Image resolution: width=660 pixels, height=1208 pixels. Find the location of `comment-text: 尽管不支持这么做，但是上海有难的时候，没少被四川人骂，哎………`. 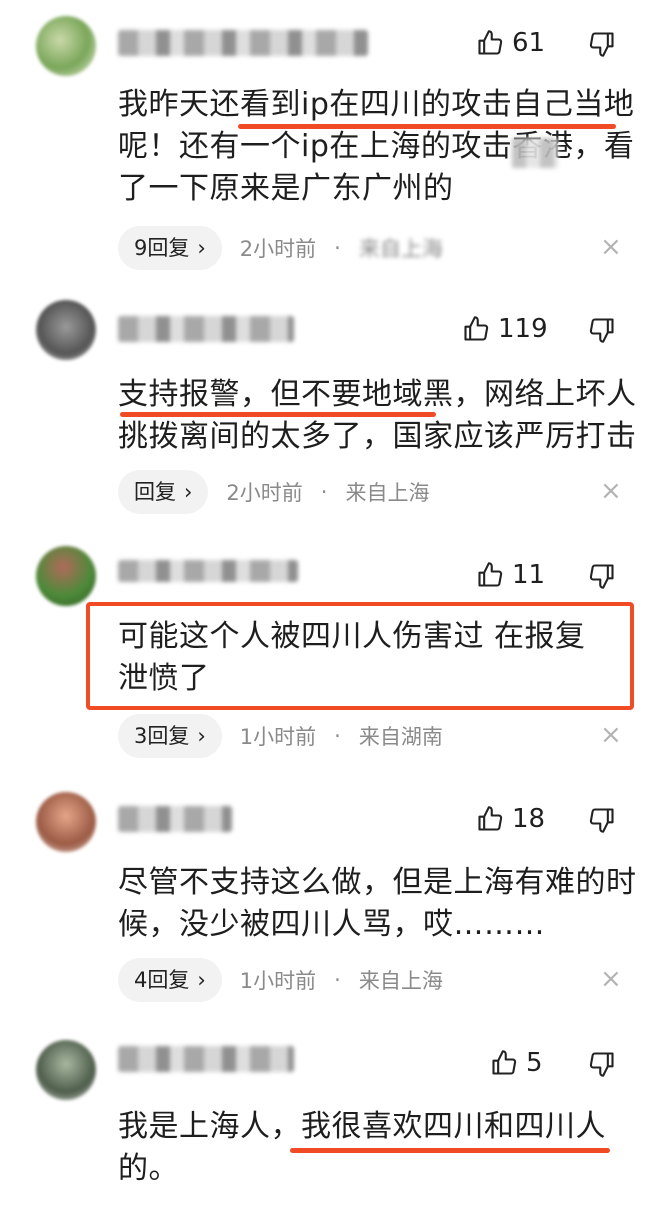

comment-text: 尽管不支持这么做，但是上海有难的时候，没少被四川人骂，哎……… is located at coordinates (377, 903).